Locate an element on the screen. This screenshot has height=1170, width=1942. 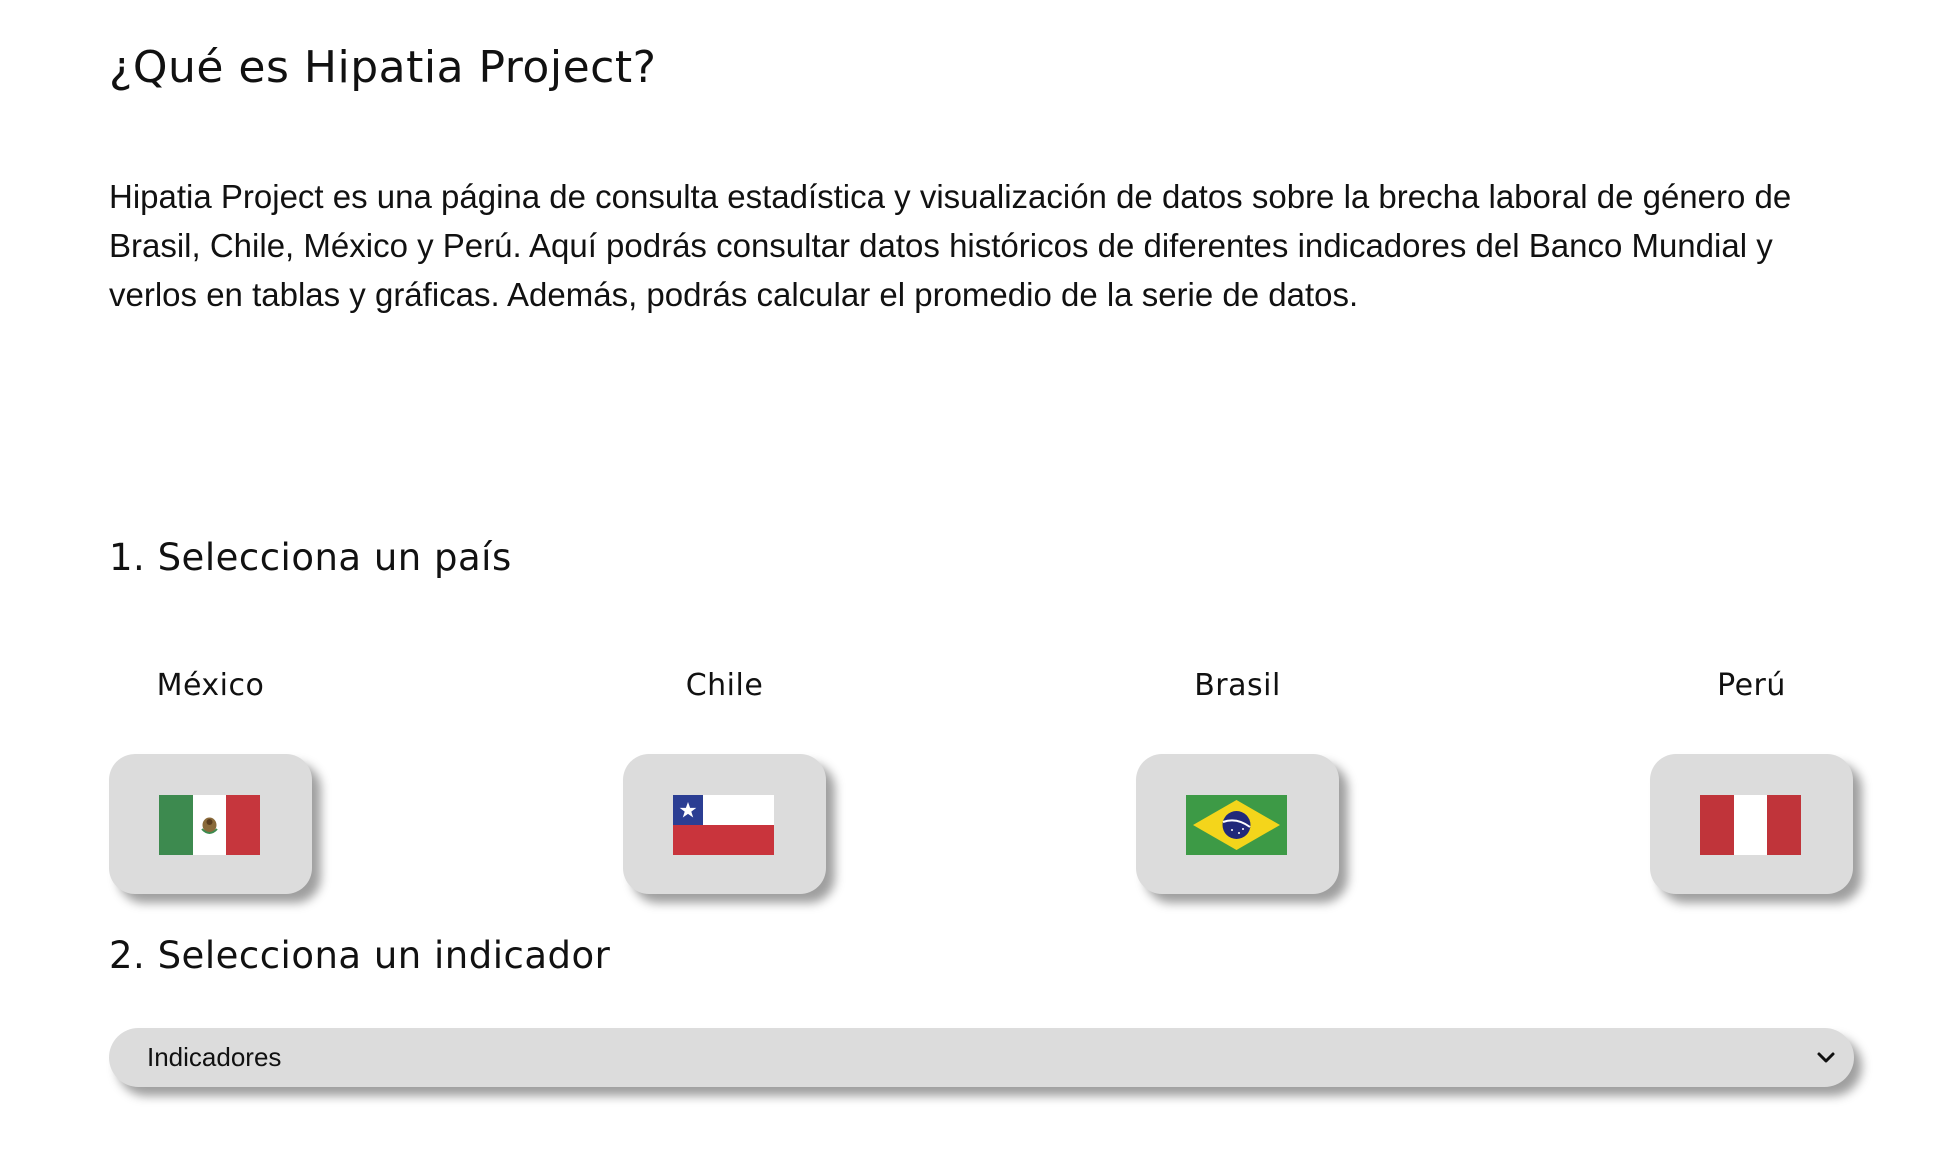
mexico-flag-icon is located at coordinates (209, 825).